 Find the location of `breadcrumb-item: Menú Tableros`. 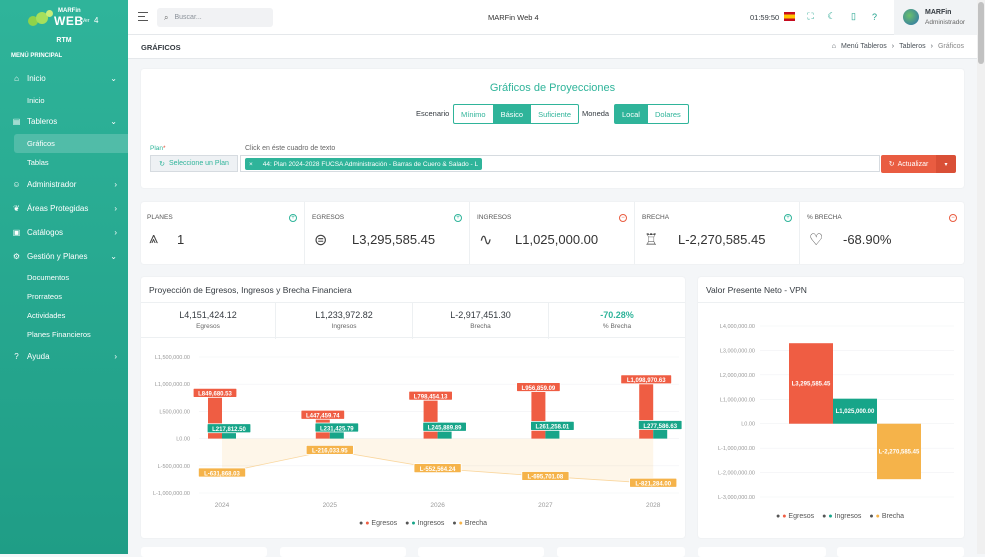

breadcrumb-item: Menú Tableros is located at coordinates (864, 46).